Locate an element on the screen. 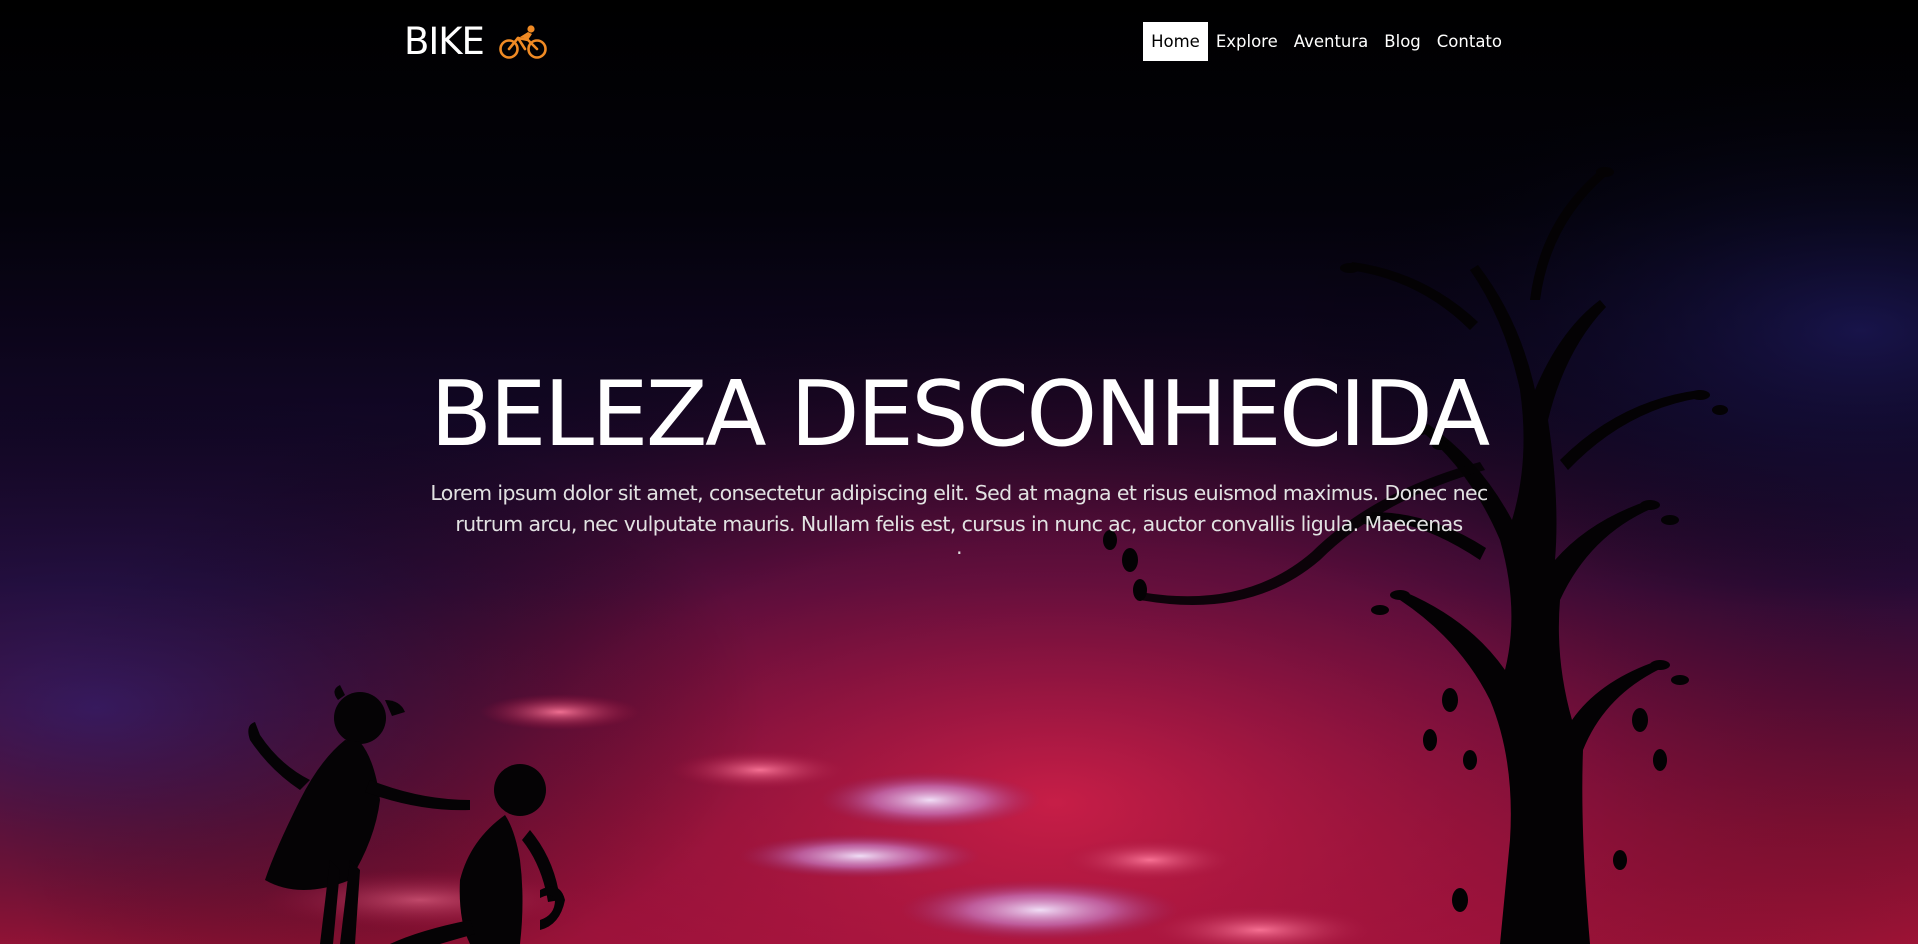 The image size is (1918, 944). hero-description-trailing: . is located at coordinates (959, 547).